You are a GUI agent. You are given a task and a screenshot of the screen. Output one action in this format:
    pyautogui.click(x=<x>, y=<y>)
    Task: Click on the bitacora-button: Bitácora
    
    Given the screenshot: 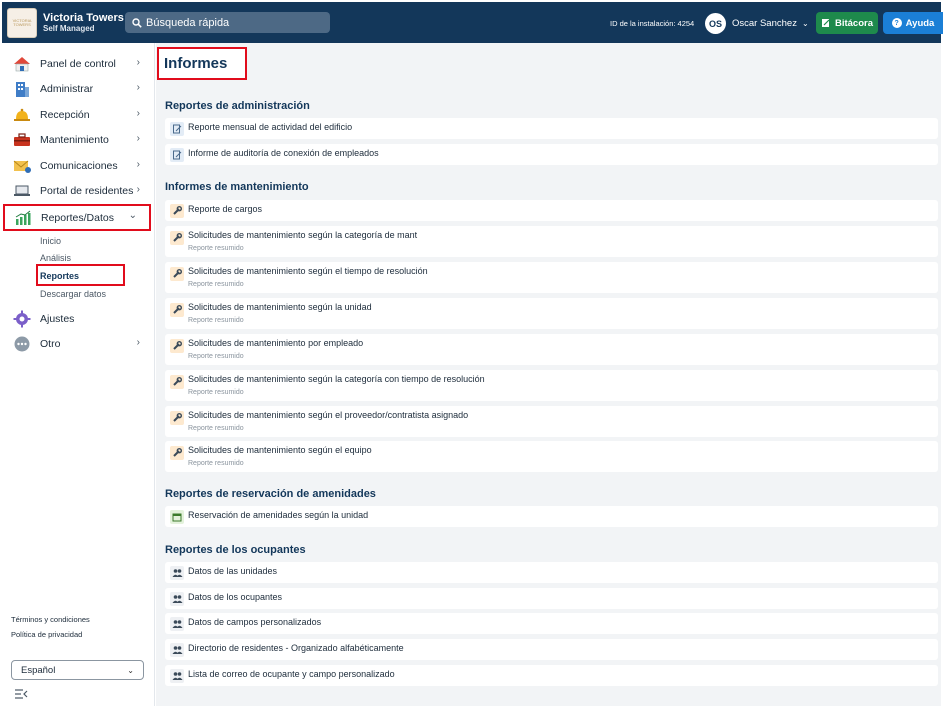 What is the action you would take?
    pyautogui.click(x=847, y=23)
    